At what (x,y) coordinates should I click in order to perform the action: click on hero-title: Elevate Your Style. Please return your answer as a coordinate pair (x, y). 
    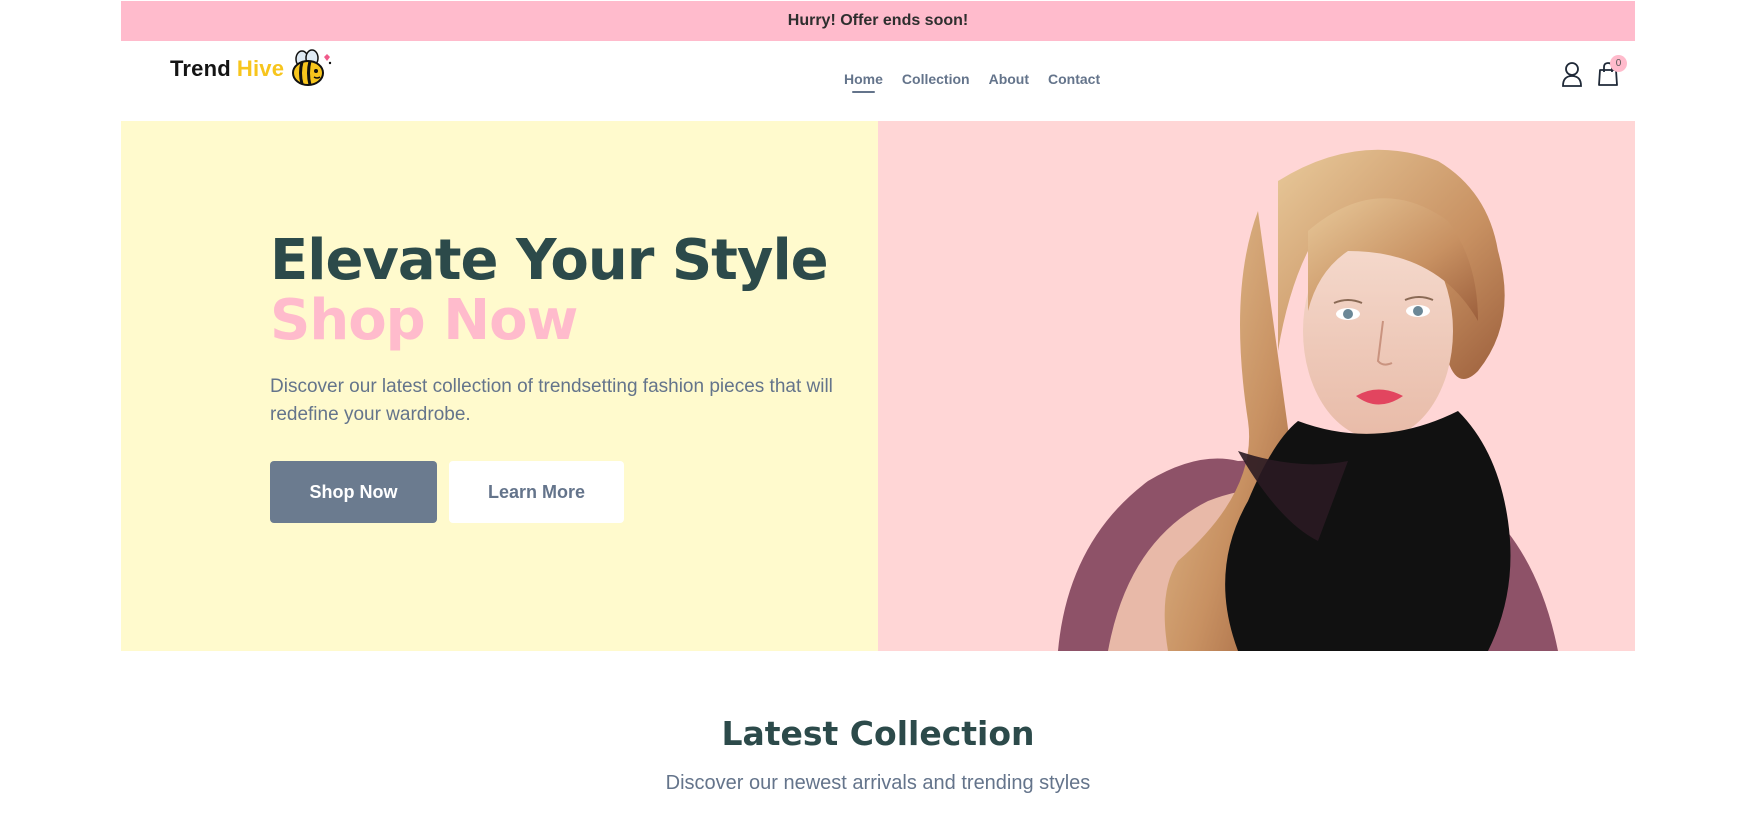
    Looking at the image, I should click on (549, 260).